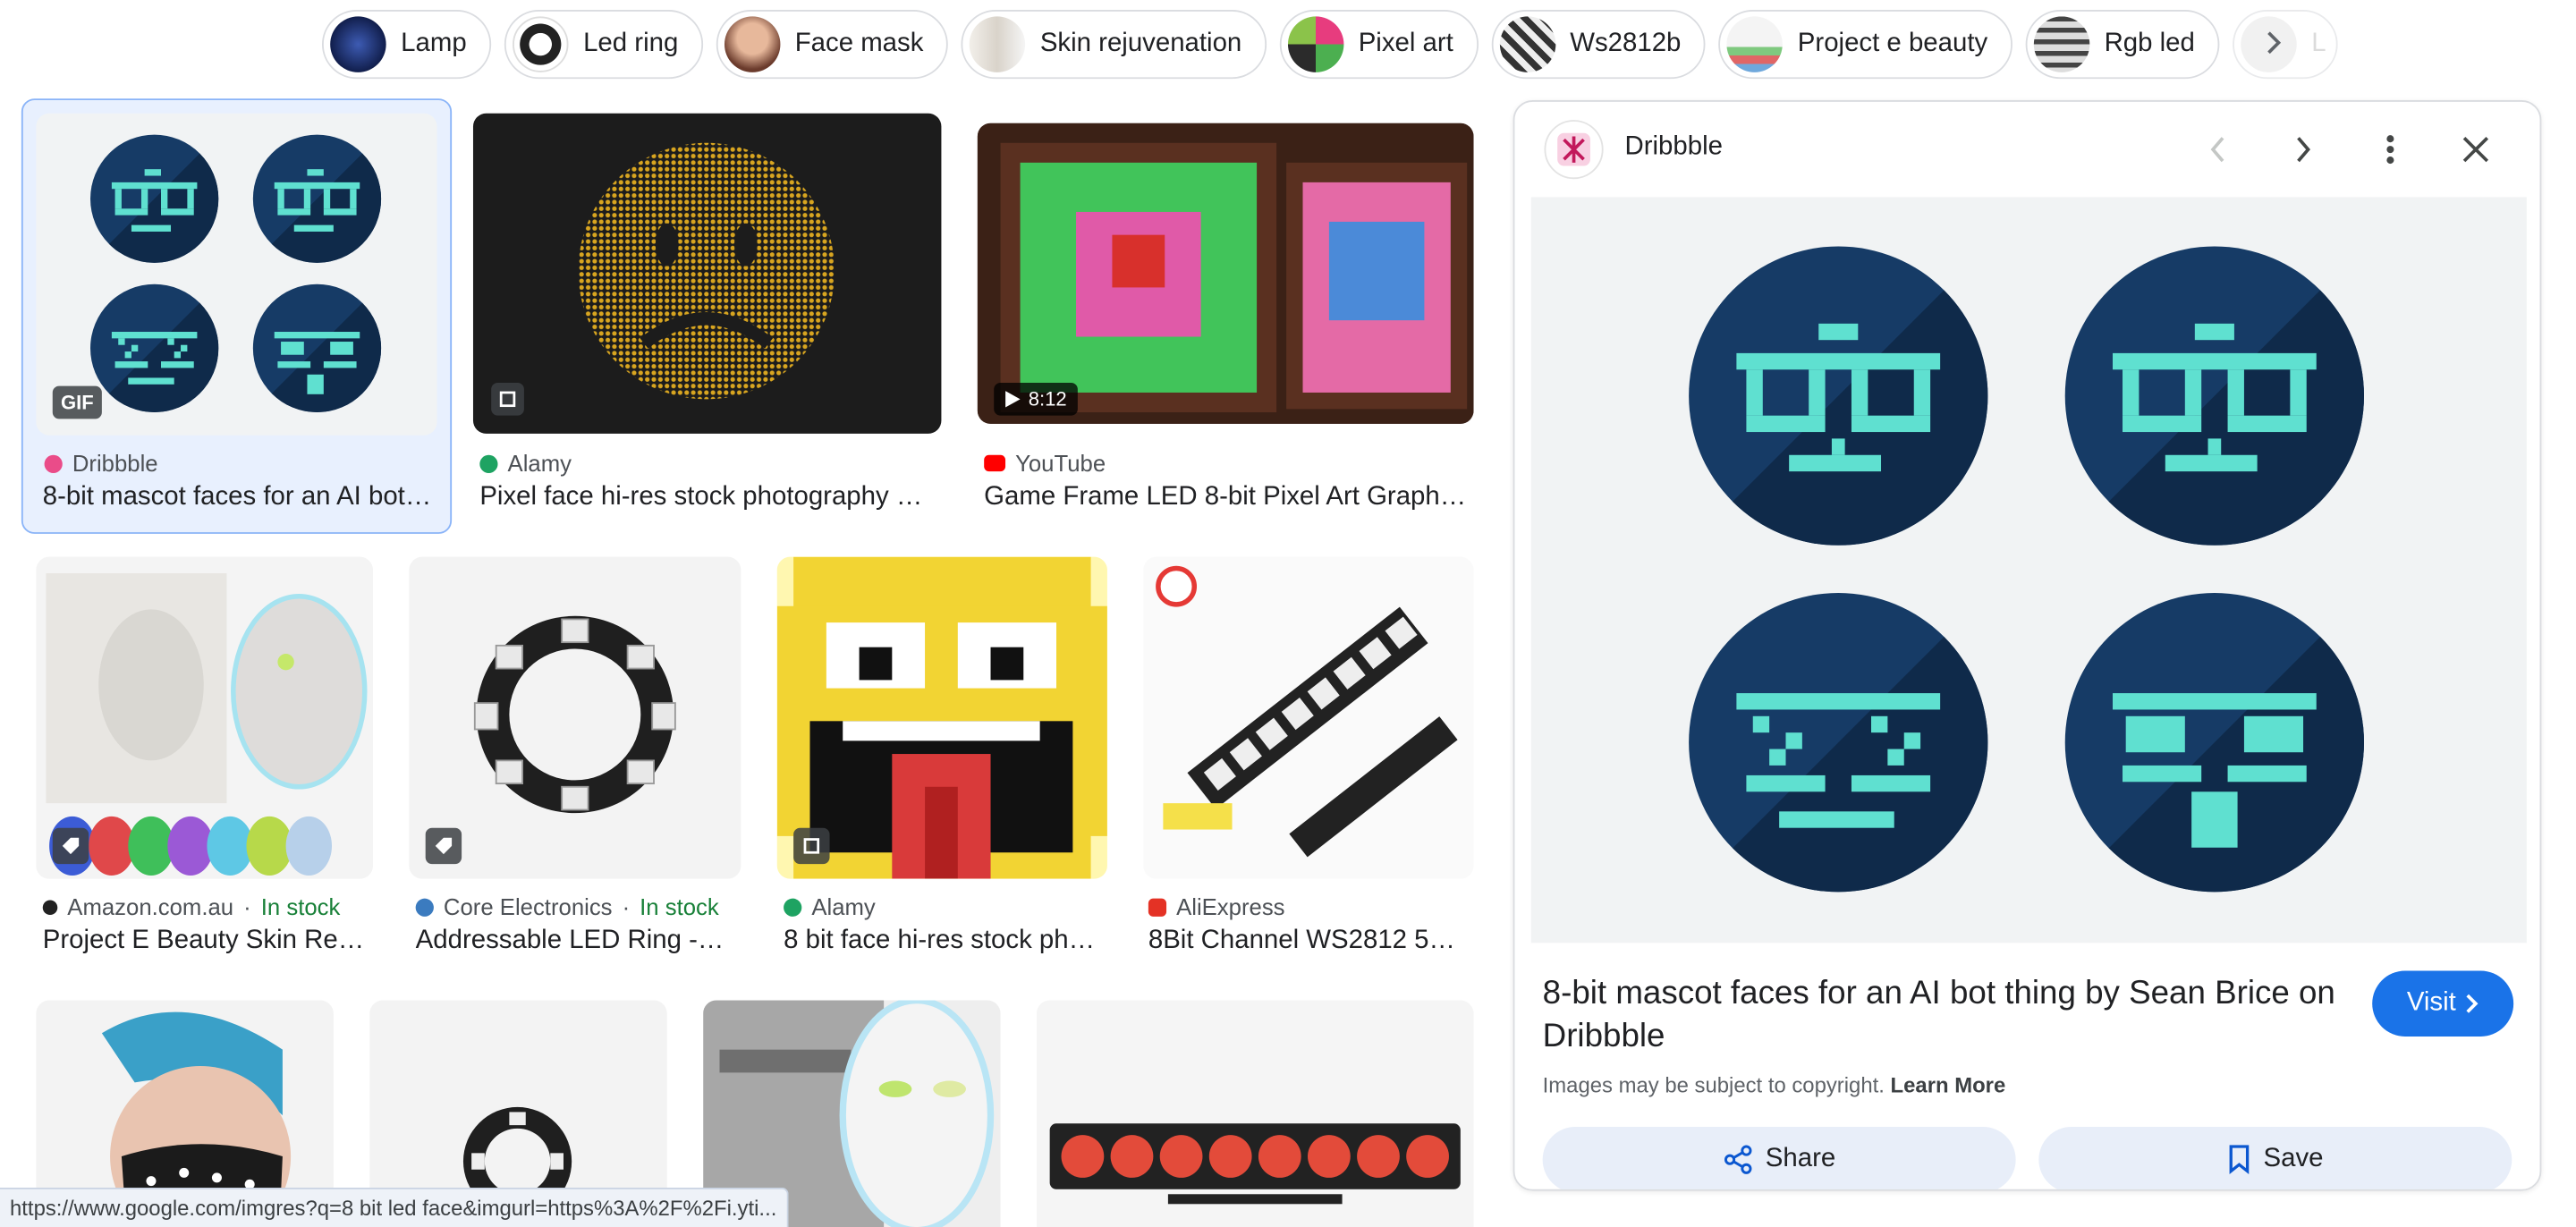 The width and height of the screenshot is (2576, 1227). What do you see at coordinates (1800, 1159) in the screenshot?
I see `share-label: Share` at bounding box center [1800, 1159].